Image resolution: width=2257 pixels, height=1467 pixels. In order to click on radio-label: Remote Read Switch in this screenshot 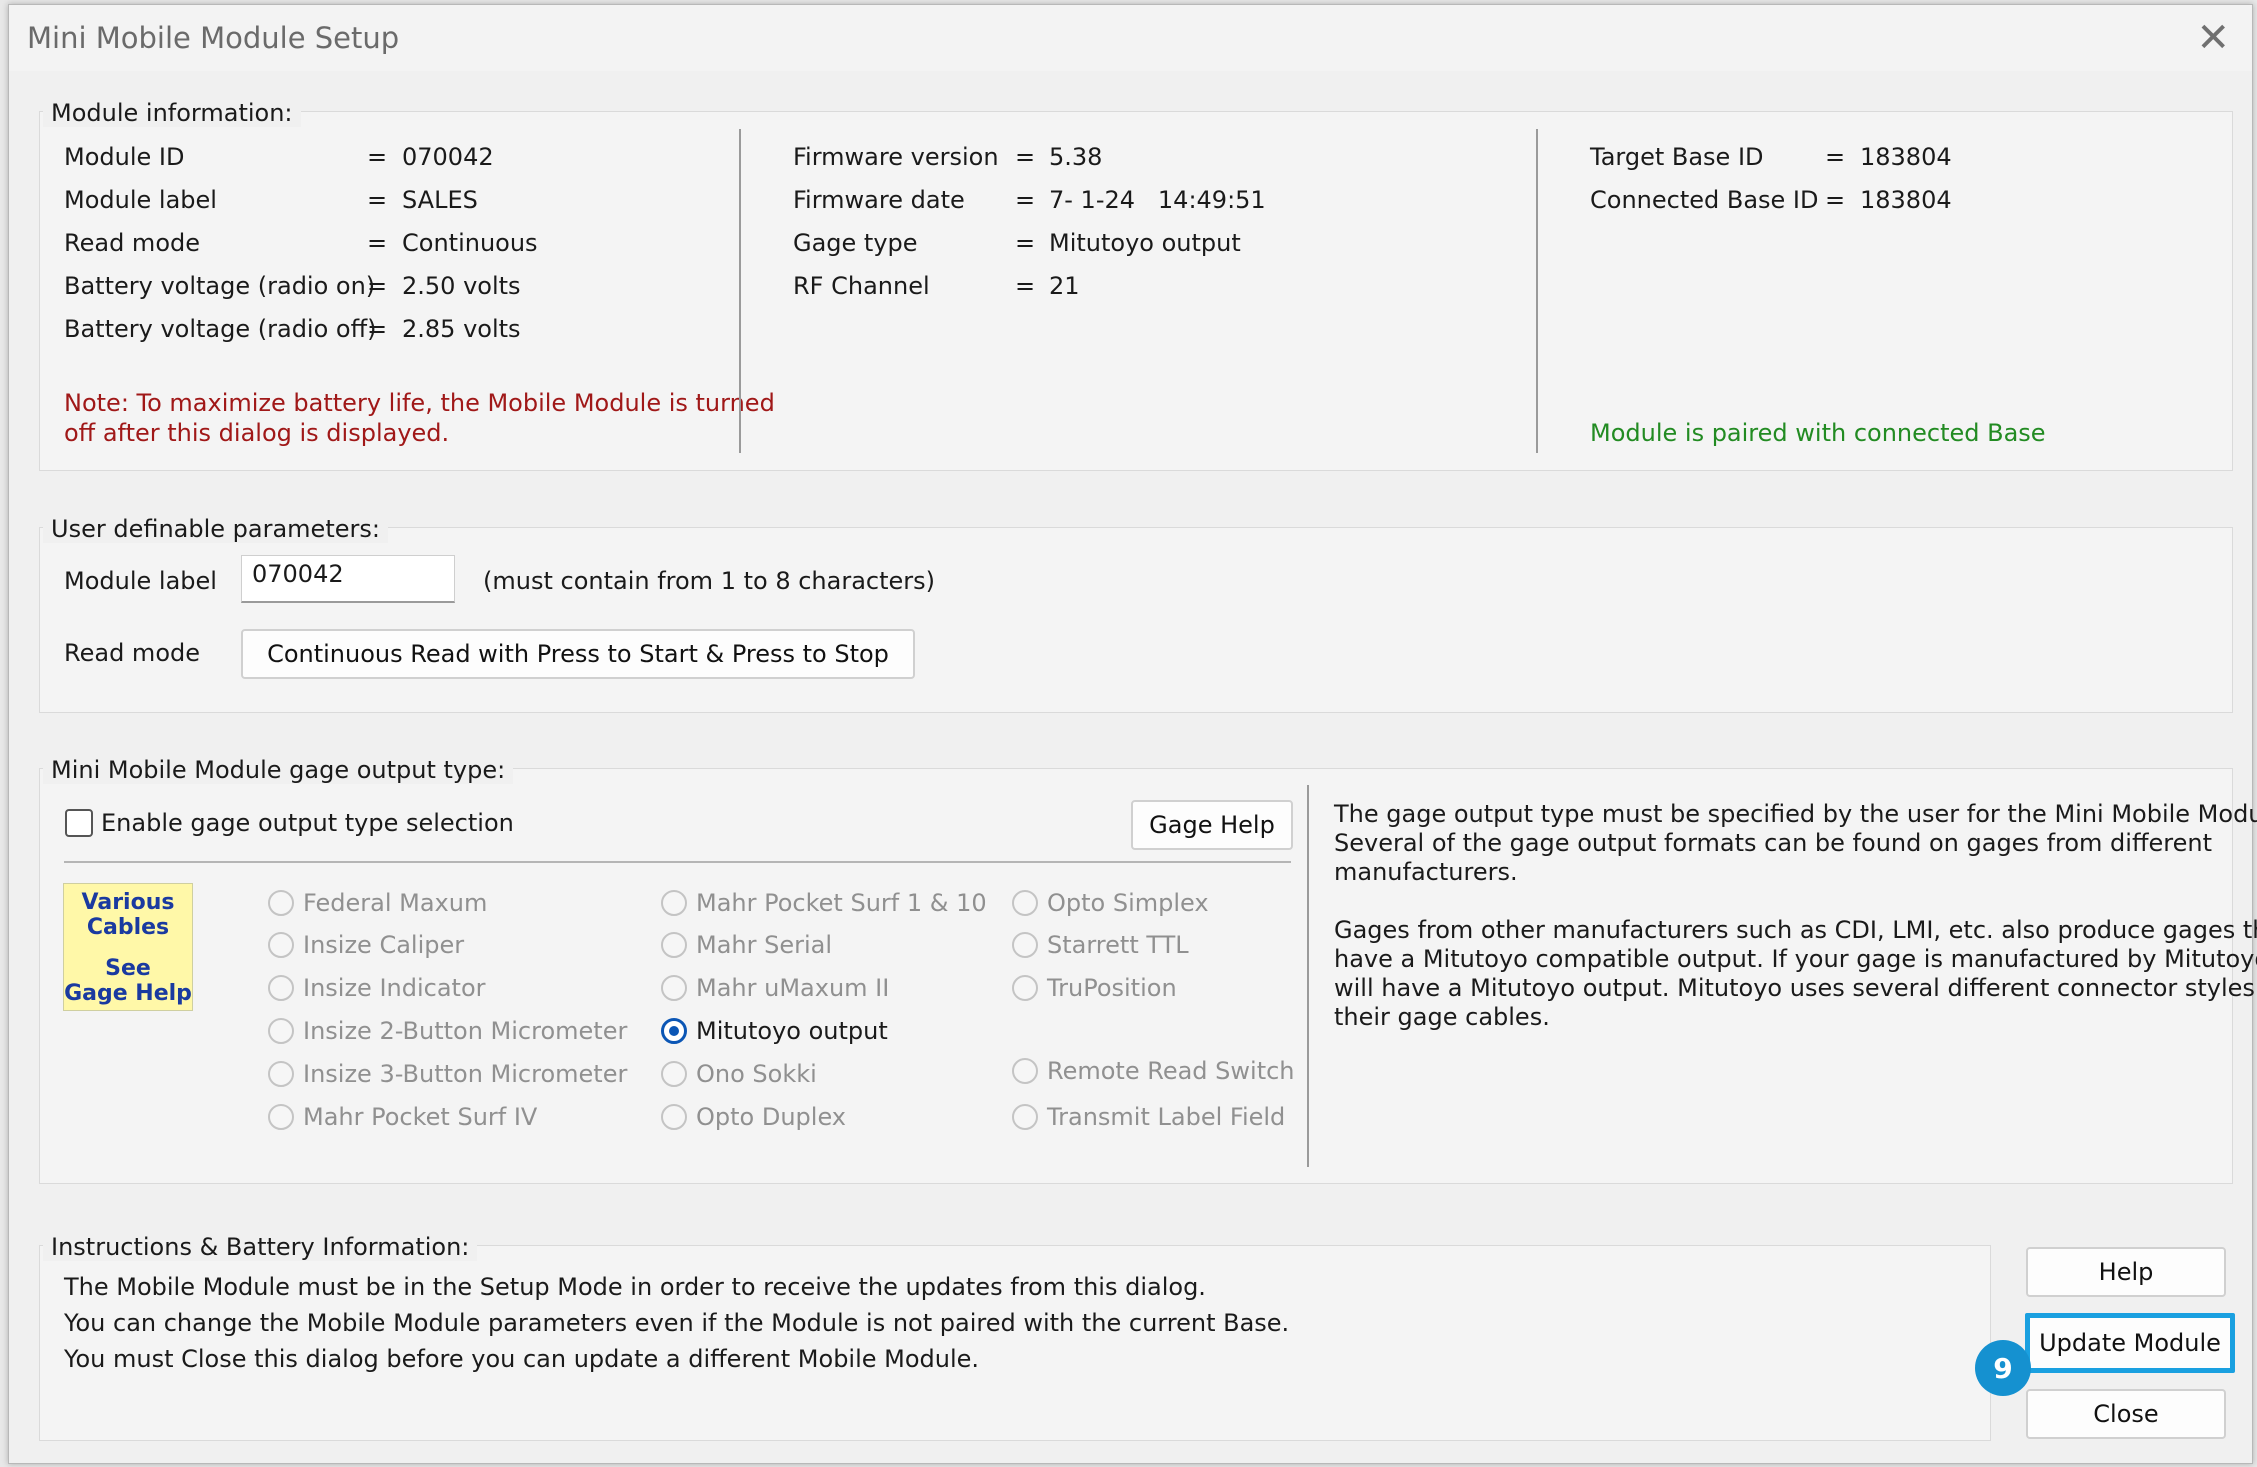, I will do `click(1171, 1071)`.